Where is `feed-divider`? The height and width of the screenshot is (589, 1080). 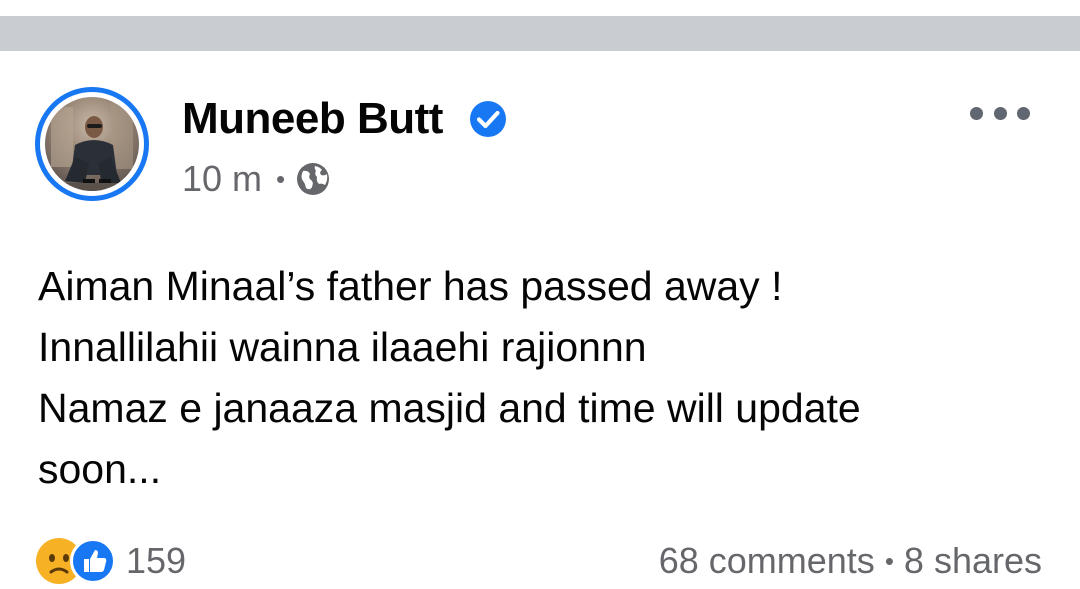 feed-divider is located at coordinates (540, 33).